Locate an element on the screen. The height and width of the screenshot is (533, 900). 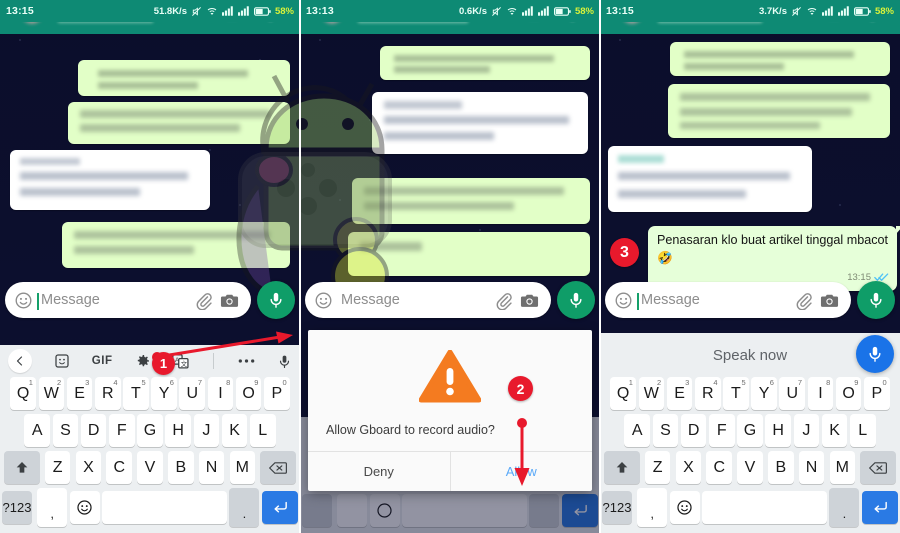
deny-button: Deny is located at coordinates (379, 471).